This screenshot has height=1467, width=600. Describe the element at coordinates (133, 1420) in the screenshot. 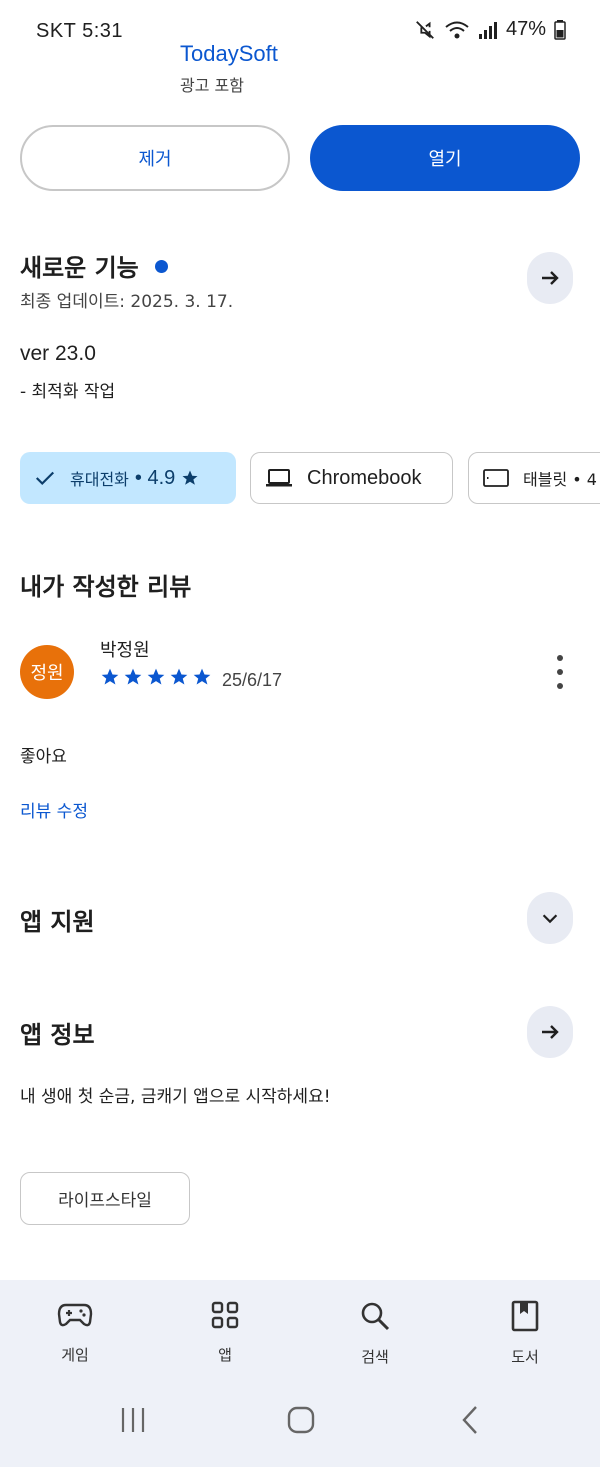

I see `recent-apps-icon` at that location.